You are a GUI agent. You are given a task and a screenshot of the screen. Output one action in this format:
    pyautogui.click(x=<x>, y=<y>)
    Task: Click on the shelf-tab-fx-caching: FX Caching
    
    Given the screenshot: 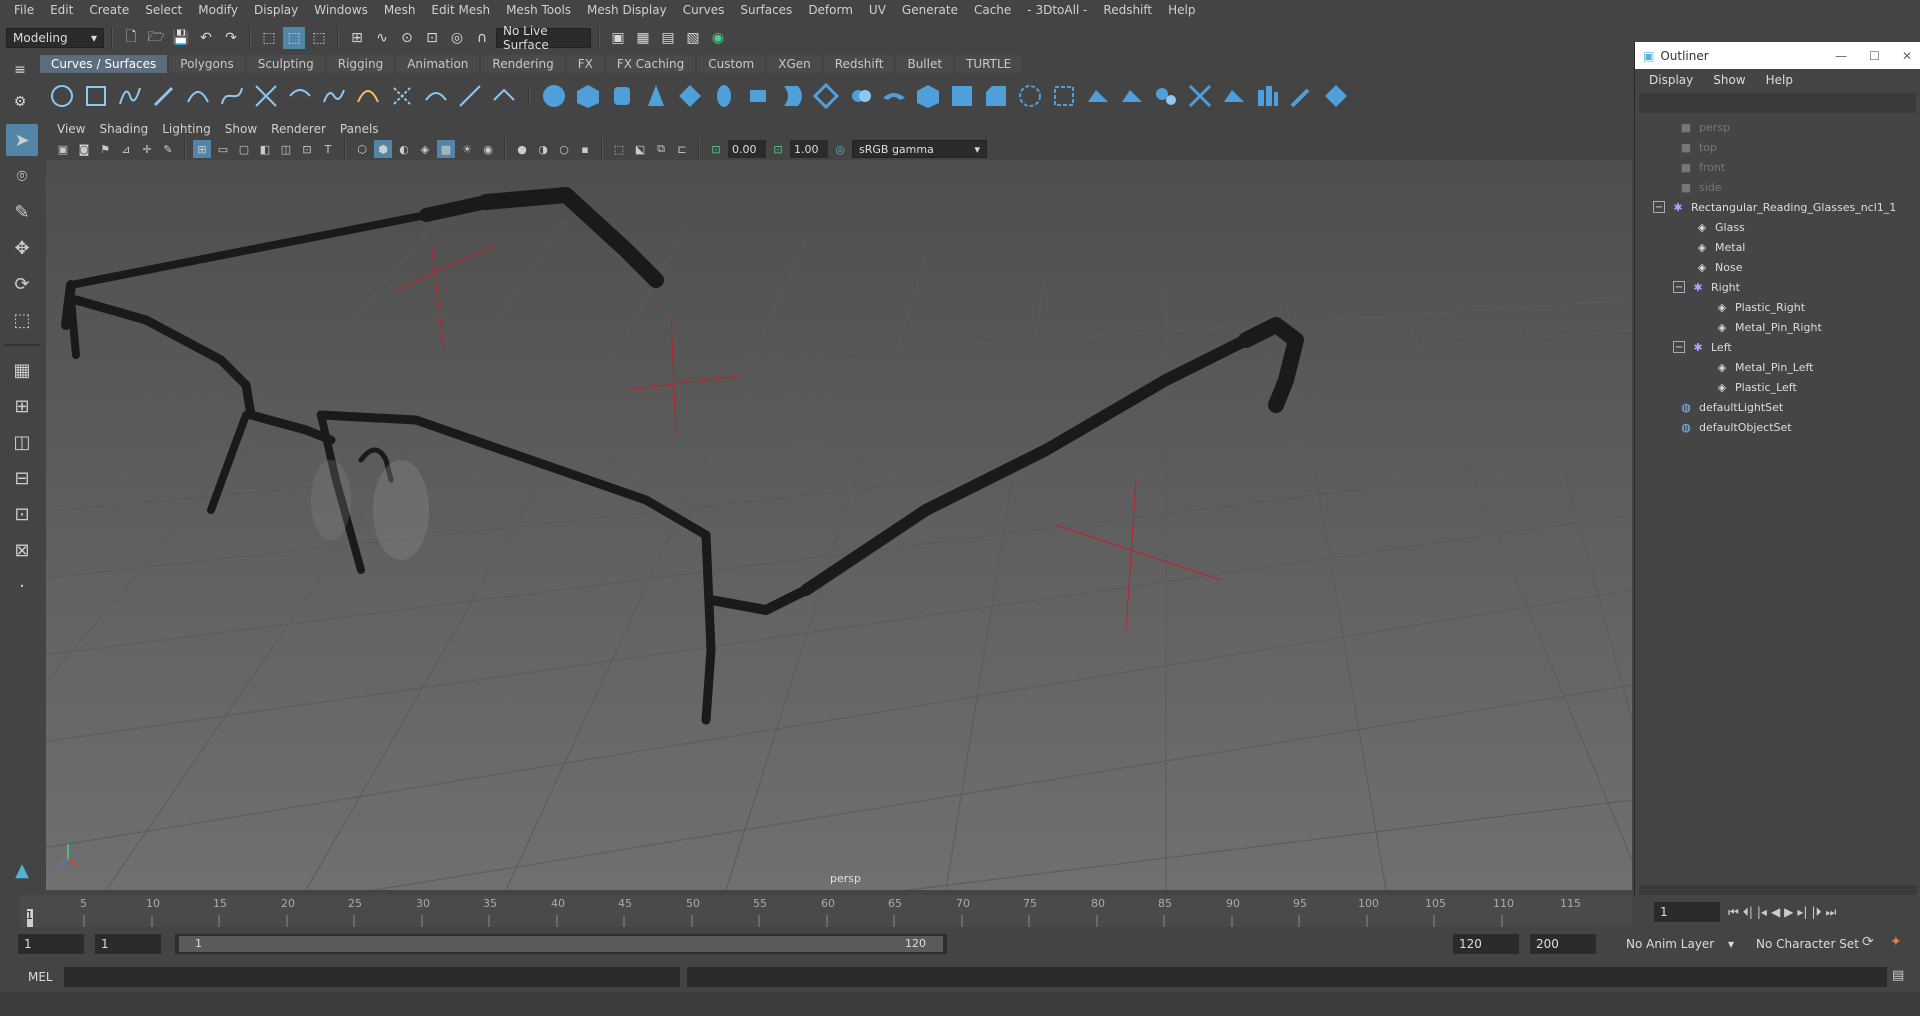 What is the action you would take?
    pyautogui.click(x=650, y=64)
    